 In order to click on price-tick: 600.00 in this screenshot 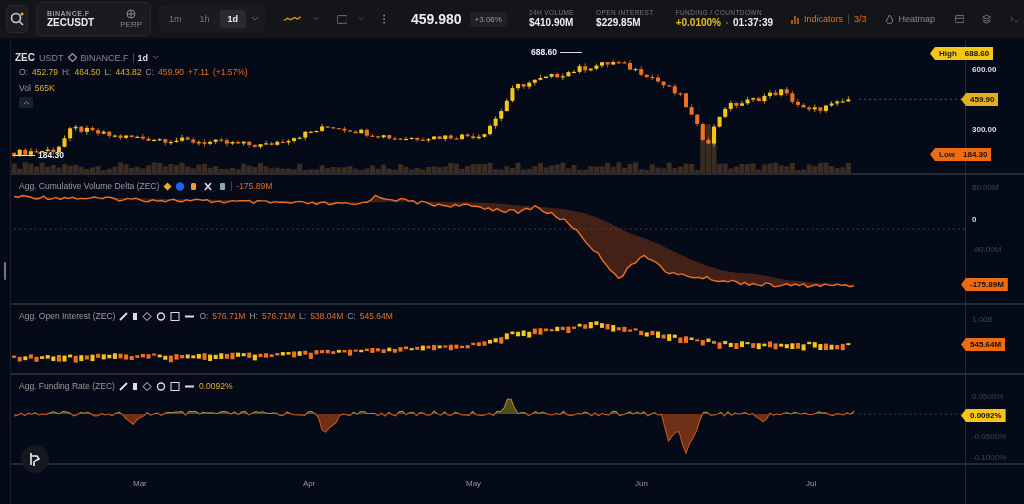, I will do `click(984, 69)`.